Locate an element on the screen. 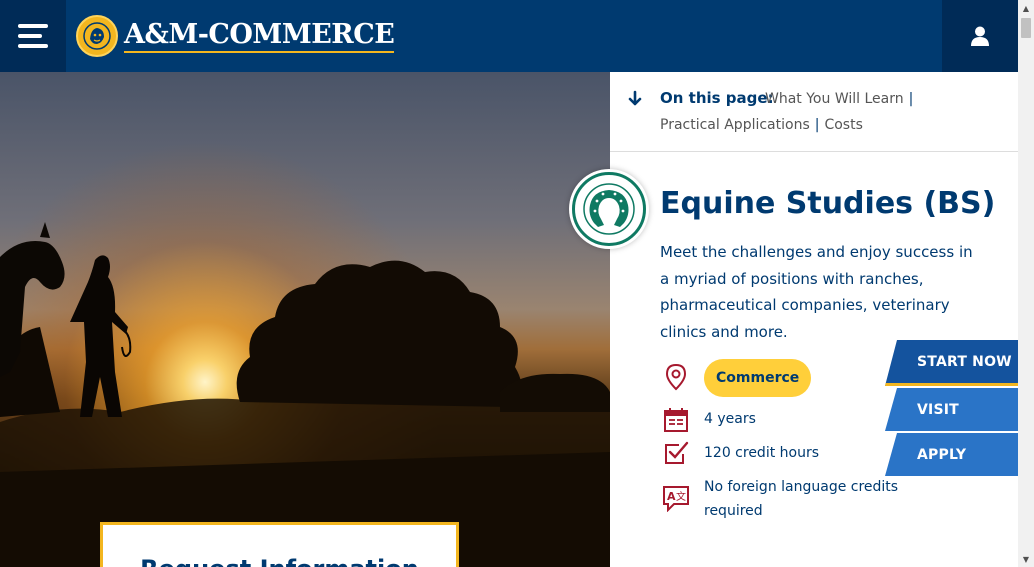  program-credits: 120 credit hours is located at coordinates (762, 453).